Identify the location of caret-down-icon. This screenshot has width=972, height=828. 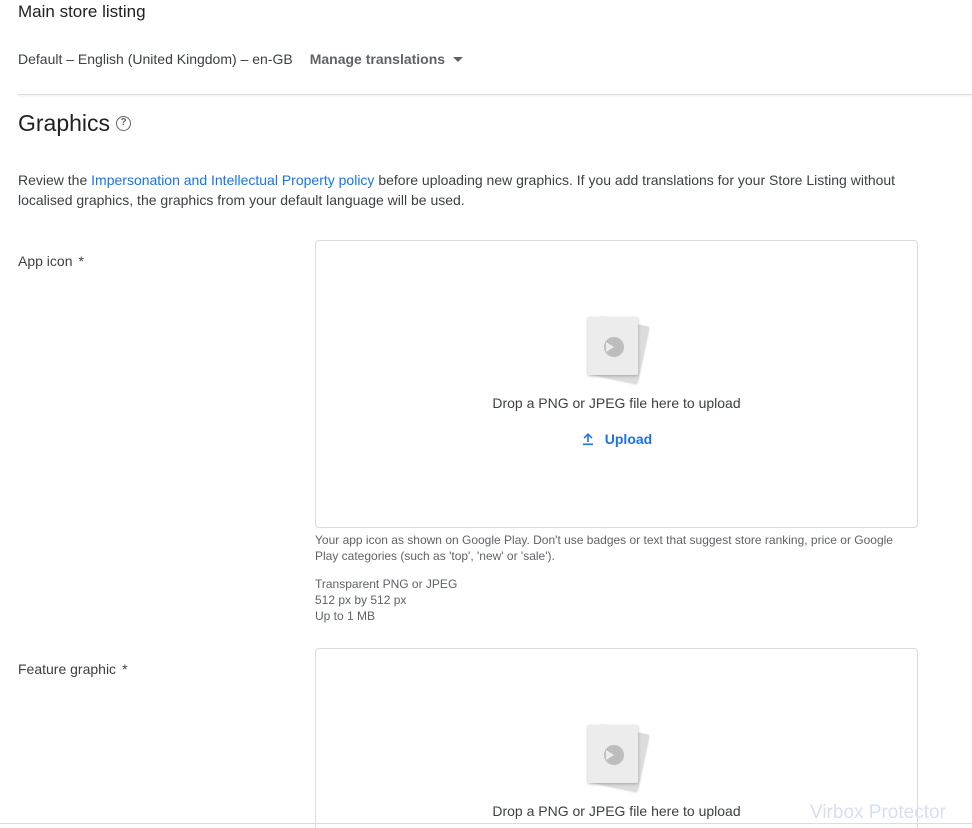
(458, 59).